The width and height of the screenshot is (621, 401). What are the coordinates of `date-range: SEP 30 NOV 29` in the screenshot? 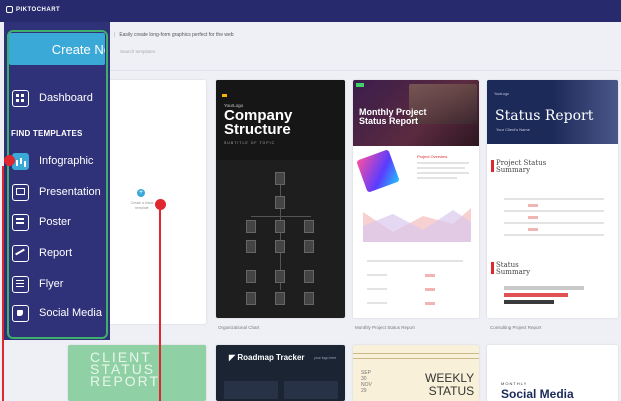 It's located at (366, 382).